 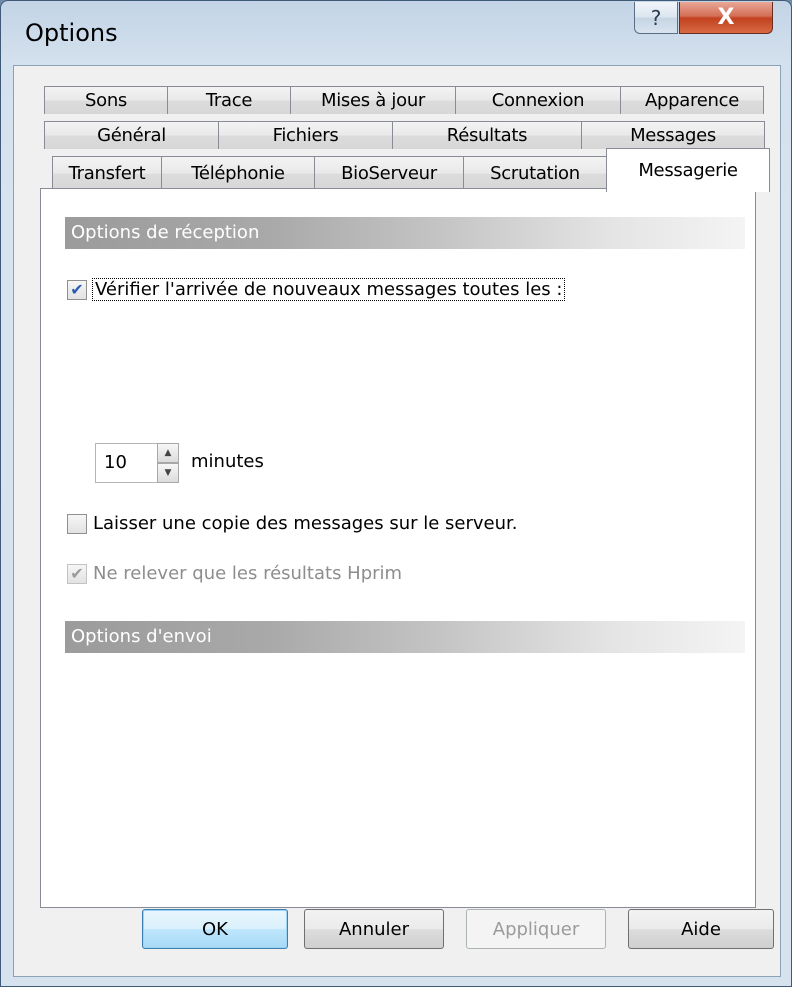 I want to click on tab-row-2: Général Fichiers Résultats Messages, so click(x=404, y=135).